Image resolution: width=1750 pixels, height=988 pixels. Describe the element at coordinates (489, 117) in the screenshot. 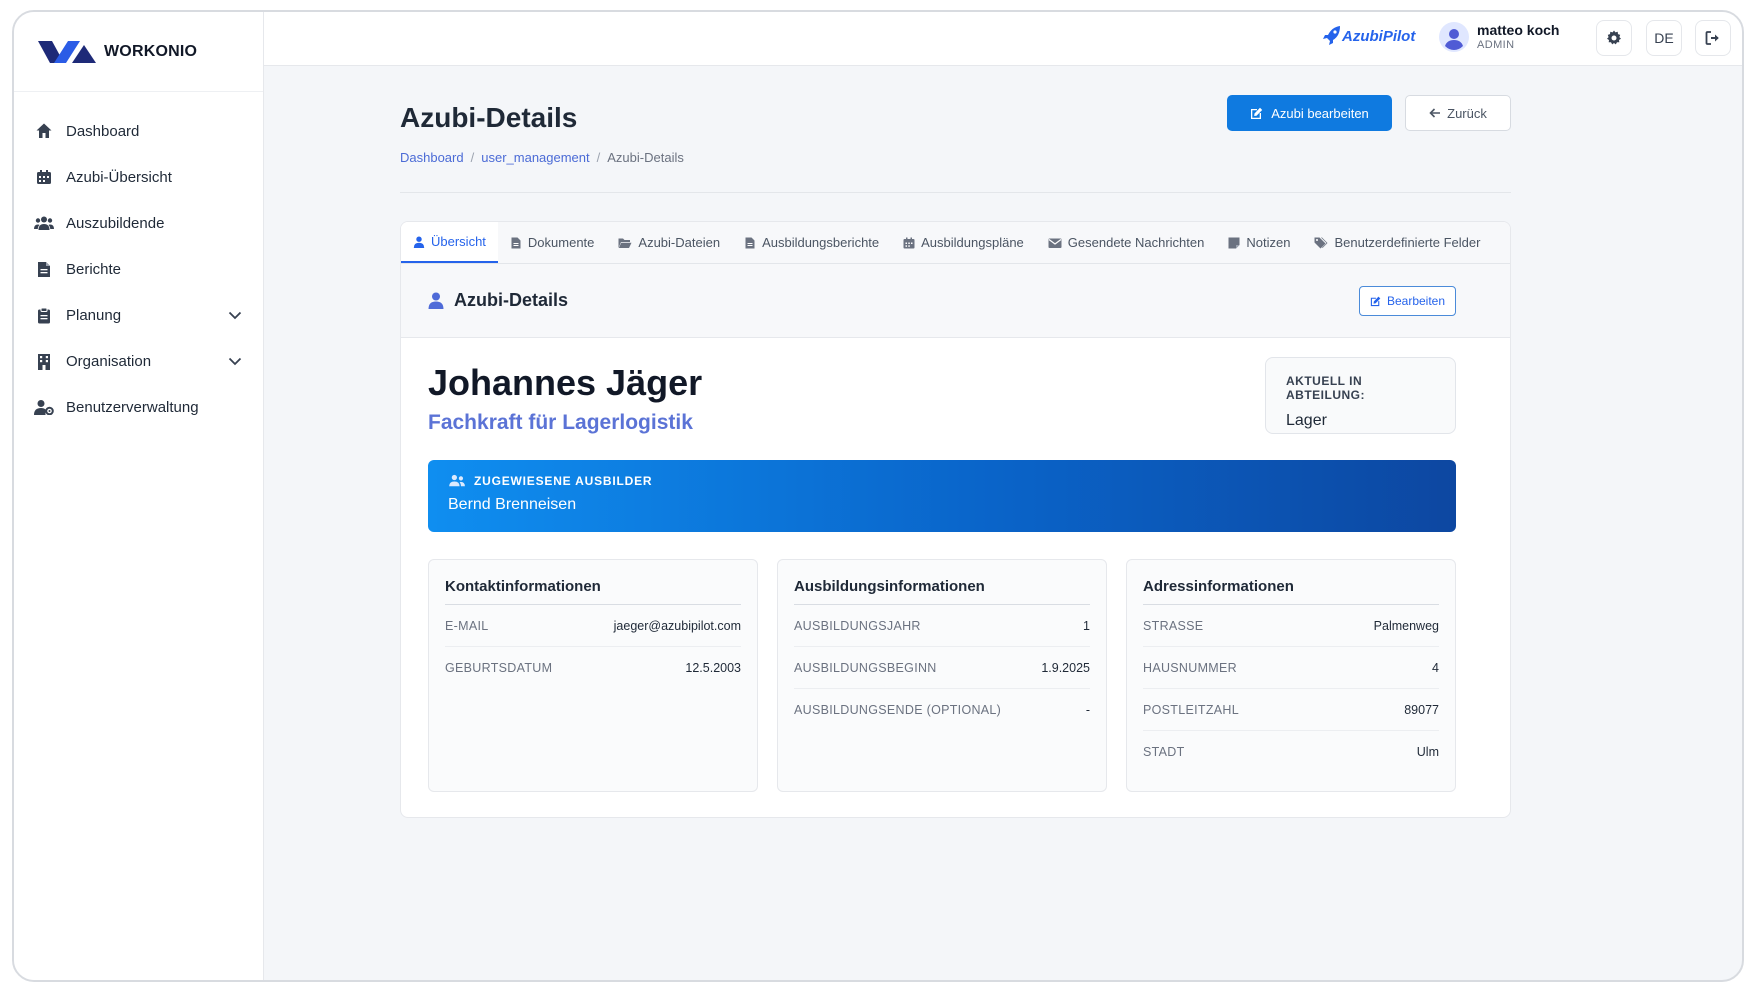

I see `page-title: Azubi-Details` at that location.